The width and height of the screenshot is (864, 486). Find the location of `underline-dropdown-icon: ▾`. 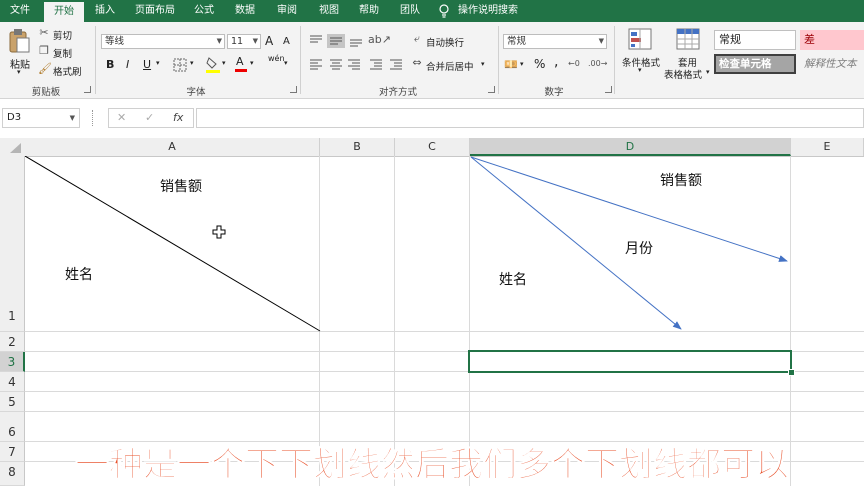

underline-dropdown-icon: ▾ is located at coordinates (158, 63).